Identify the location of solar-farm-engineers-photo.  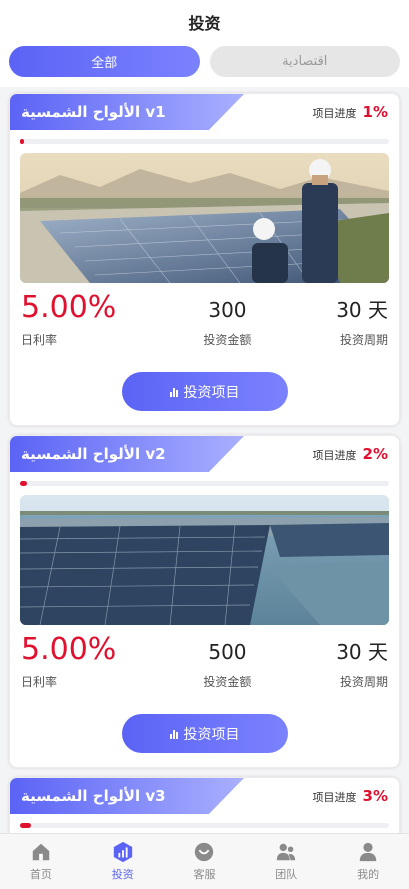
(204, 218).